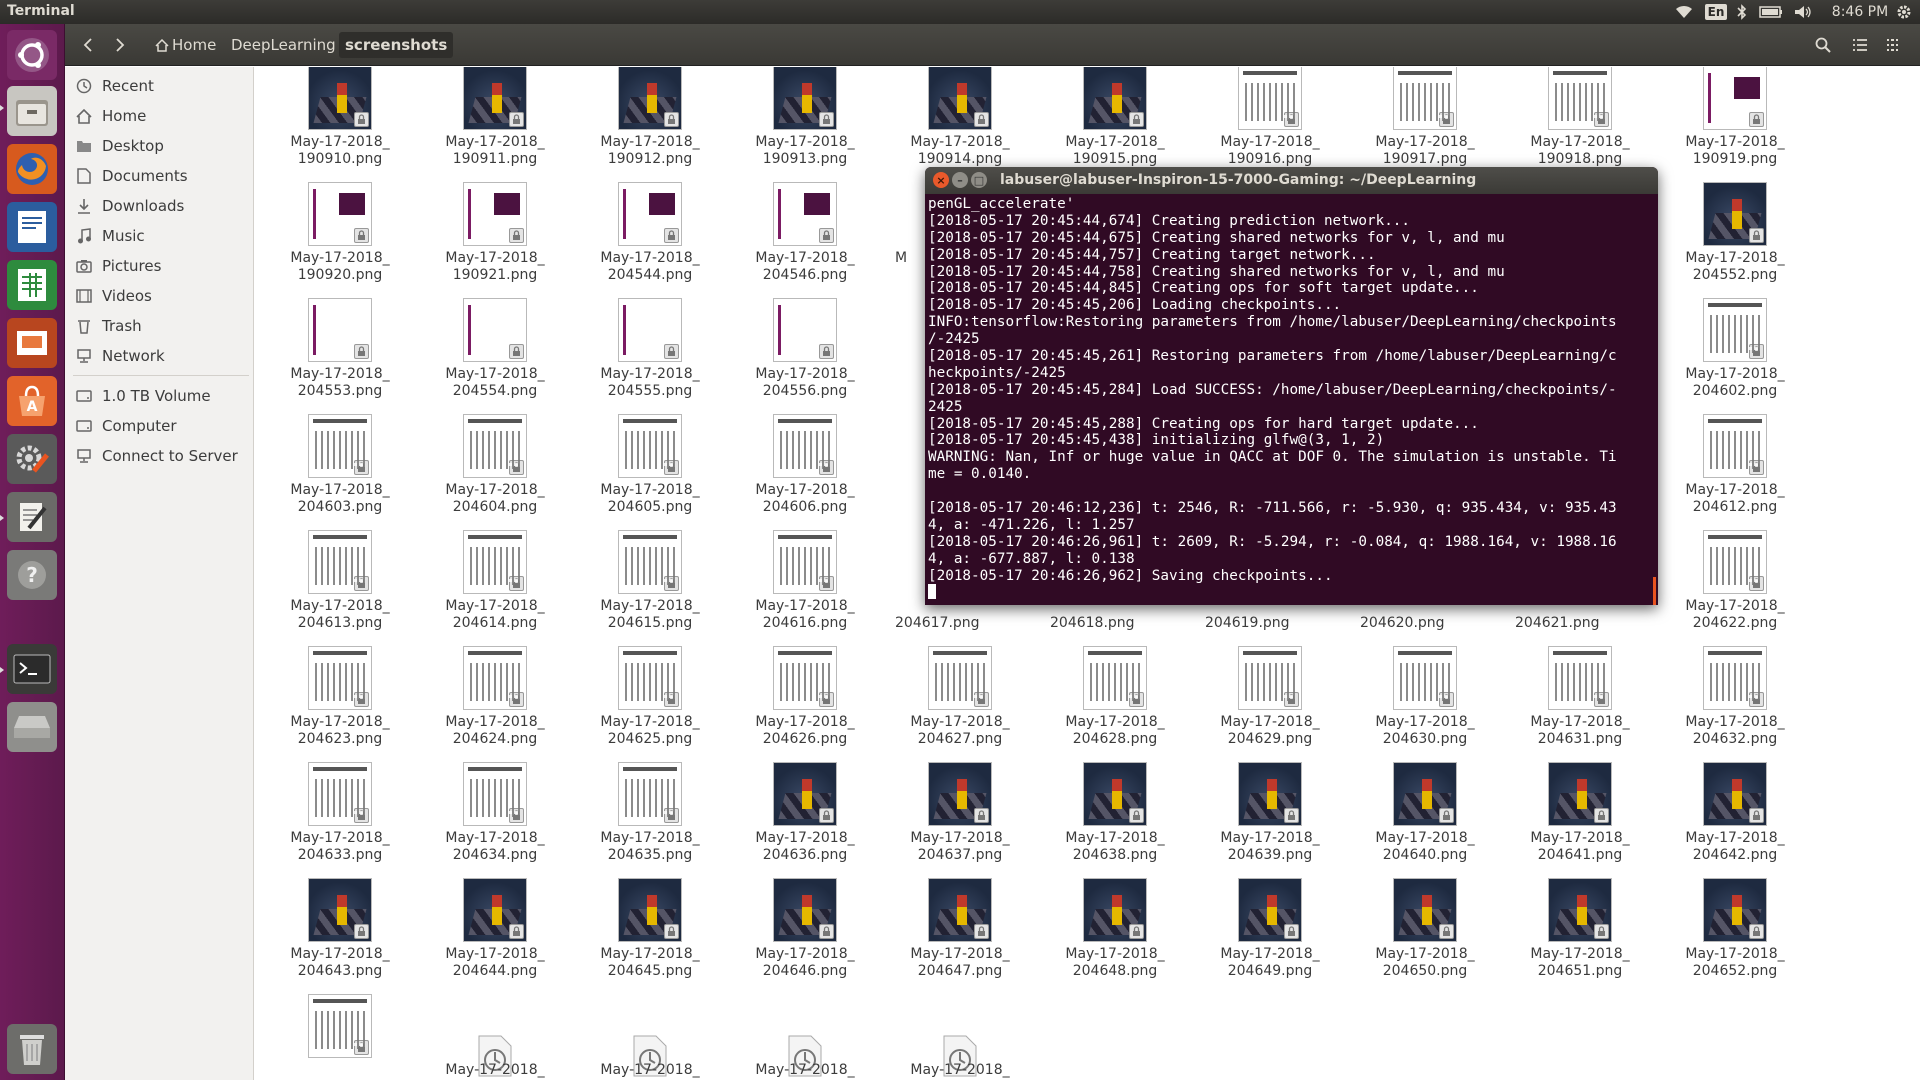 This screenshot has width=1920, height=1080. Describe the element at coordinates (113, 296) in the screenshot. I see `sidebar-item-videos: Videos` at that location.